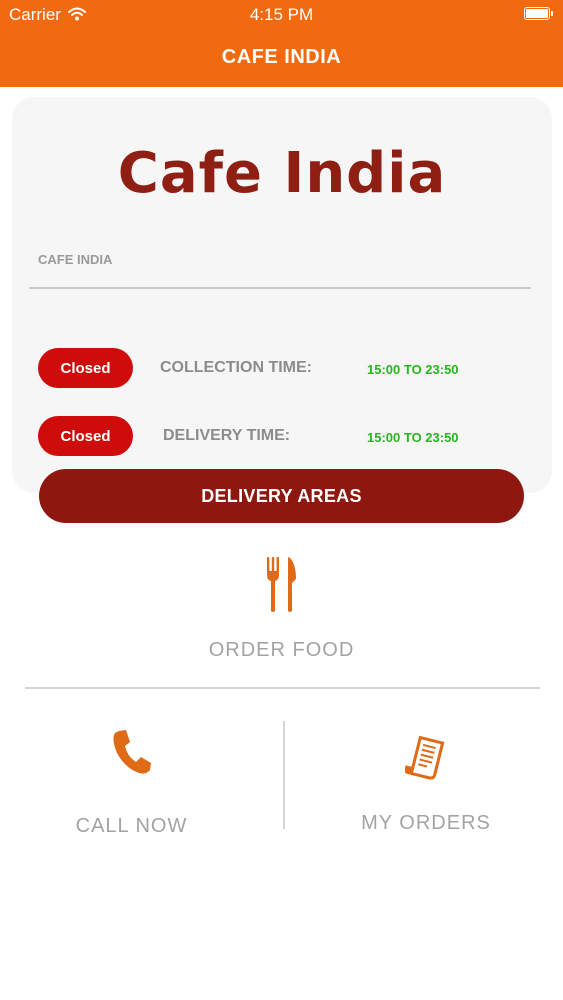 The image size is (563, 1000). Describe the element at coordinates (75, 259) in the screenshot. I see `restaurant-name-label: CAFE INDIA` at that location.